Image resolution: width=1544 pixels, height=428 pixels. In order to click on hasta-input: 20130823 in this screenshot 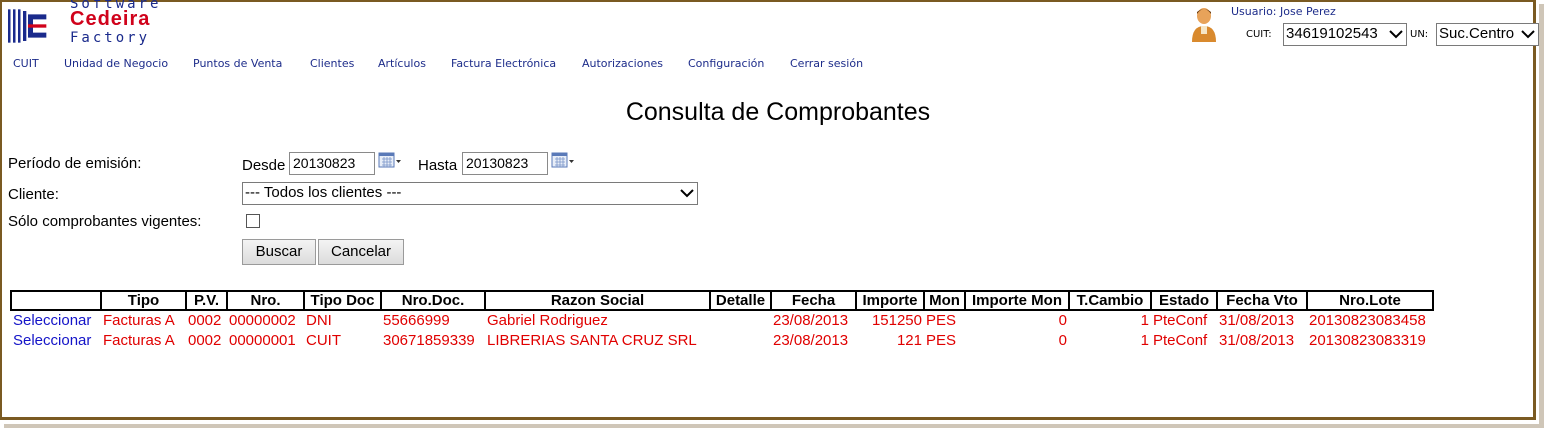, I will do `click(505, 163)`.